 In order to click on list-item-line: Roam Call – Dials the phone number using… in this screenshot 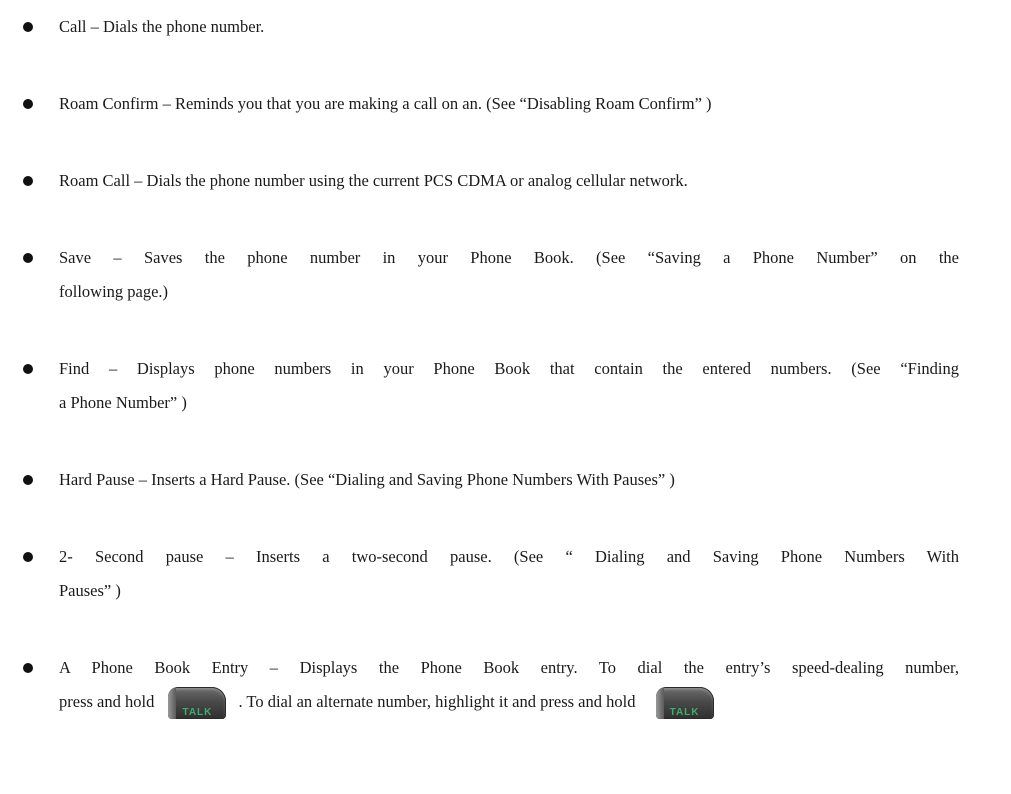, I will do `click(373, 180)`.